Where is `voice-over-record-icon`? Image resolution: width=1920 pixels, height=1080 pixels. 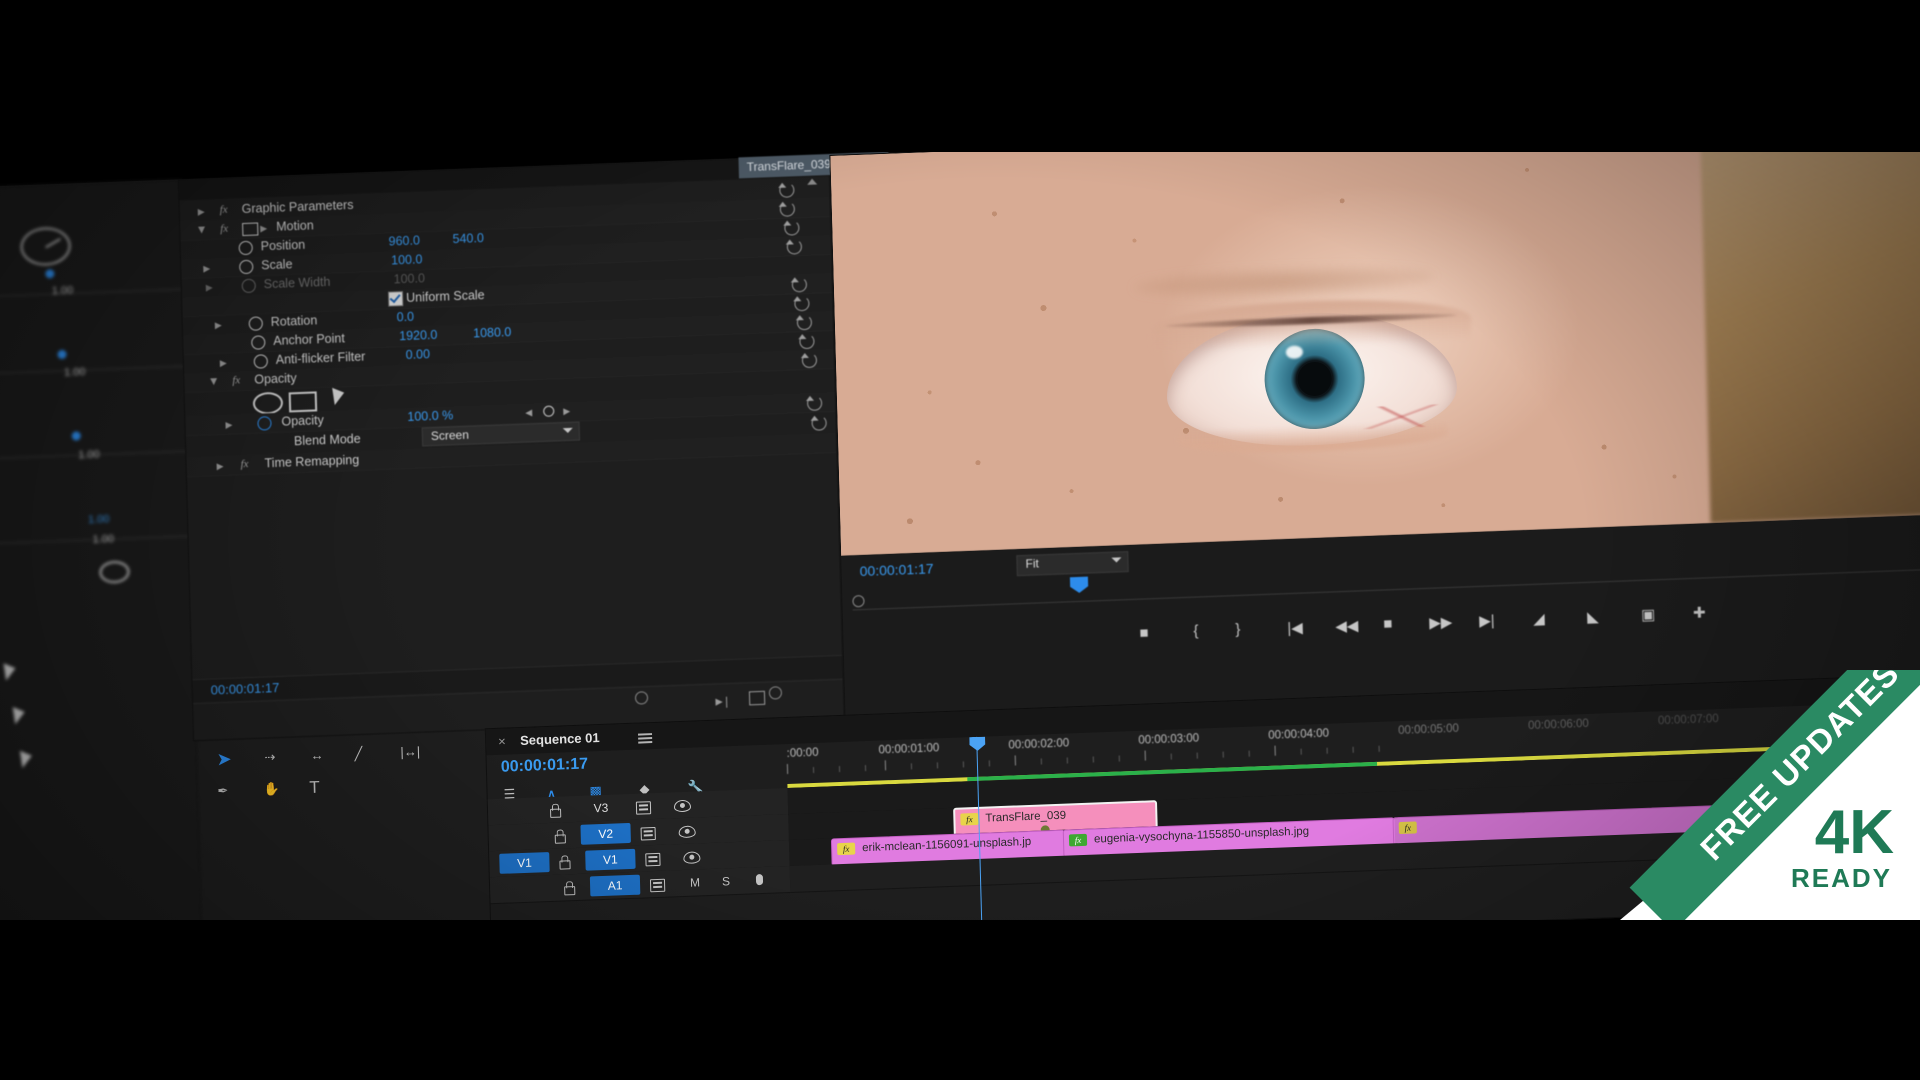 voice-over-record-icon is located at coordinates (759, 880).